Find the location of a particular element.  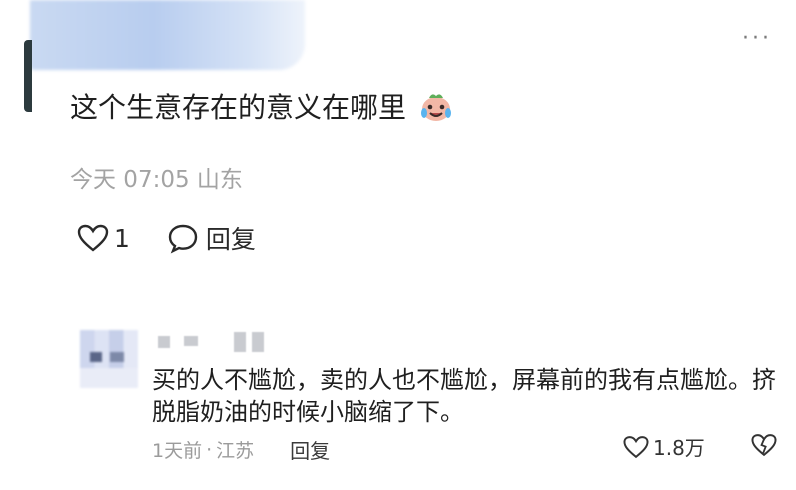

like-button: 1 is located at coordinates (103, 238).